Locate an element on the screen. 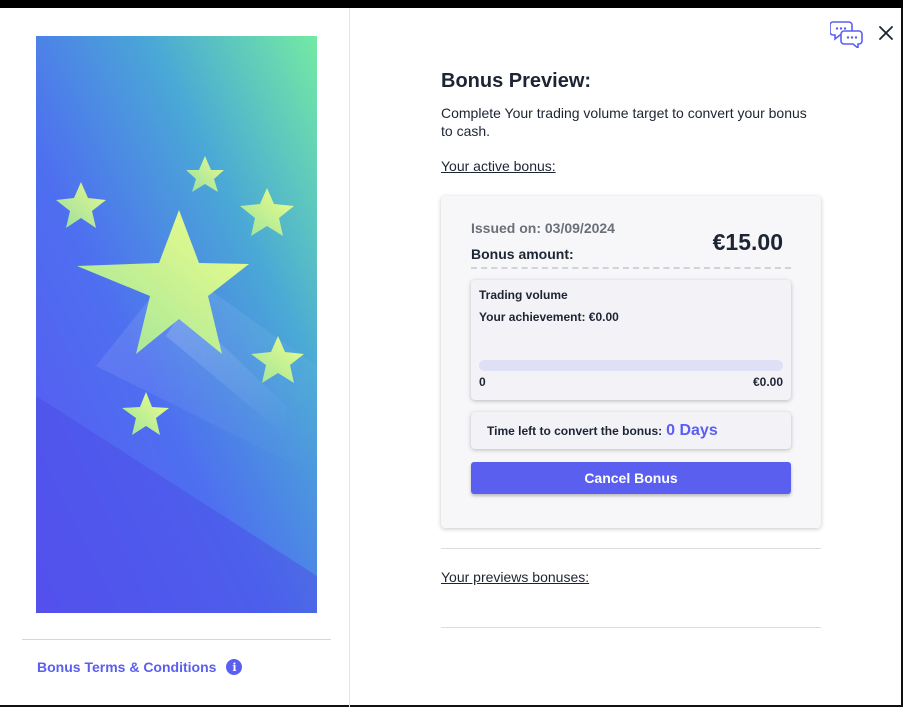 The height and width of the screenshot is (707, 903). trading-volume-title: Trading volume is located at coordinates (523, 295).